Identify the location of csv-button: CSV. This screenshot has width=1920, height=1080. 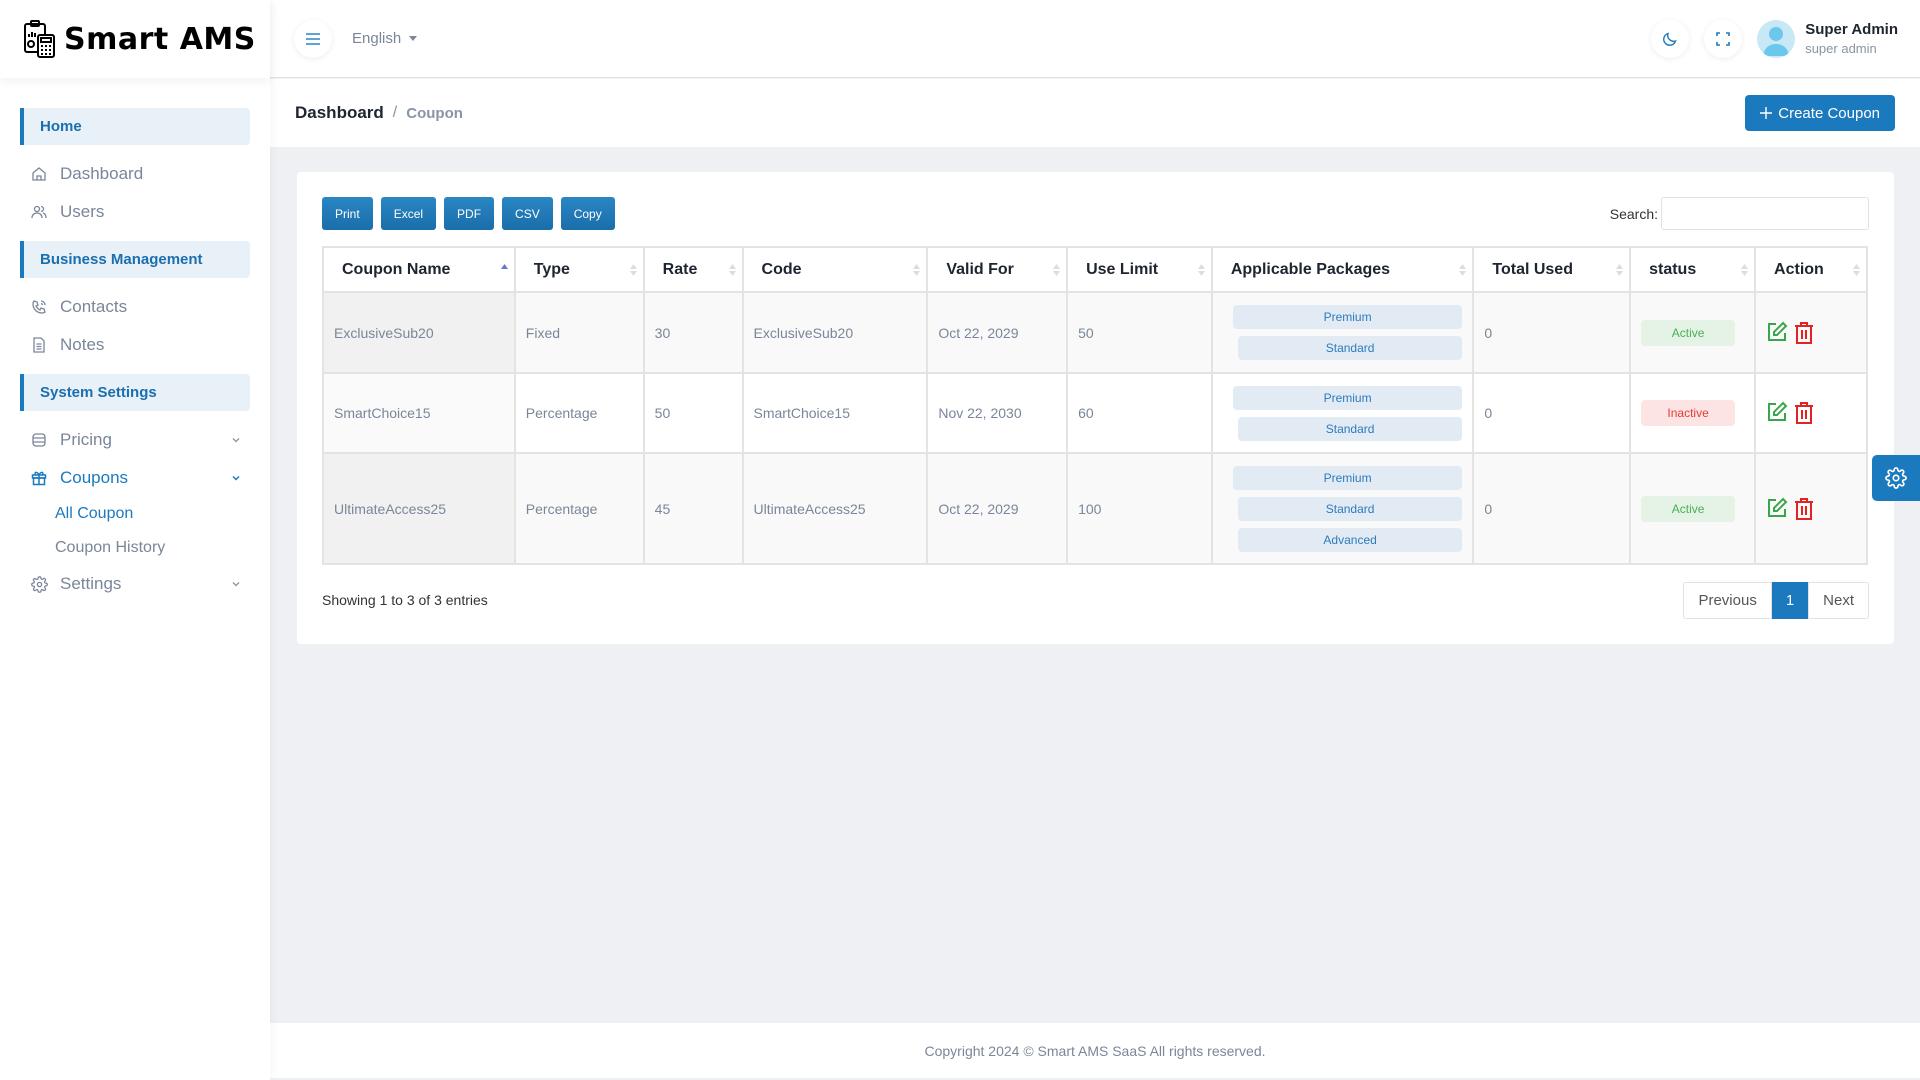
(527, 213).